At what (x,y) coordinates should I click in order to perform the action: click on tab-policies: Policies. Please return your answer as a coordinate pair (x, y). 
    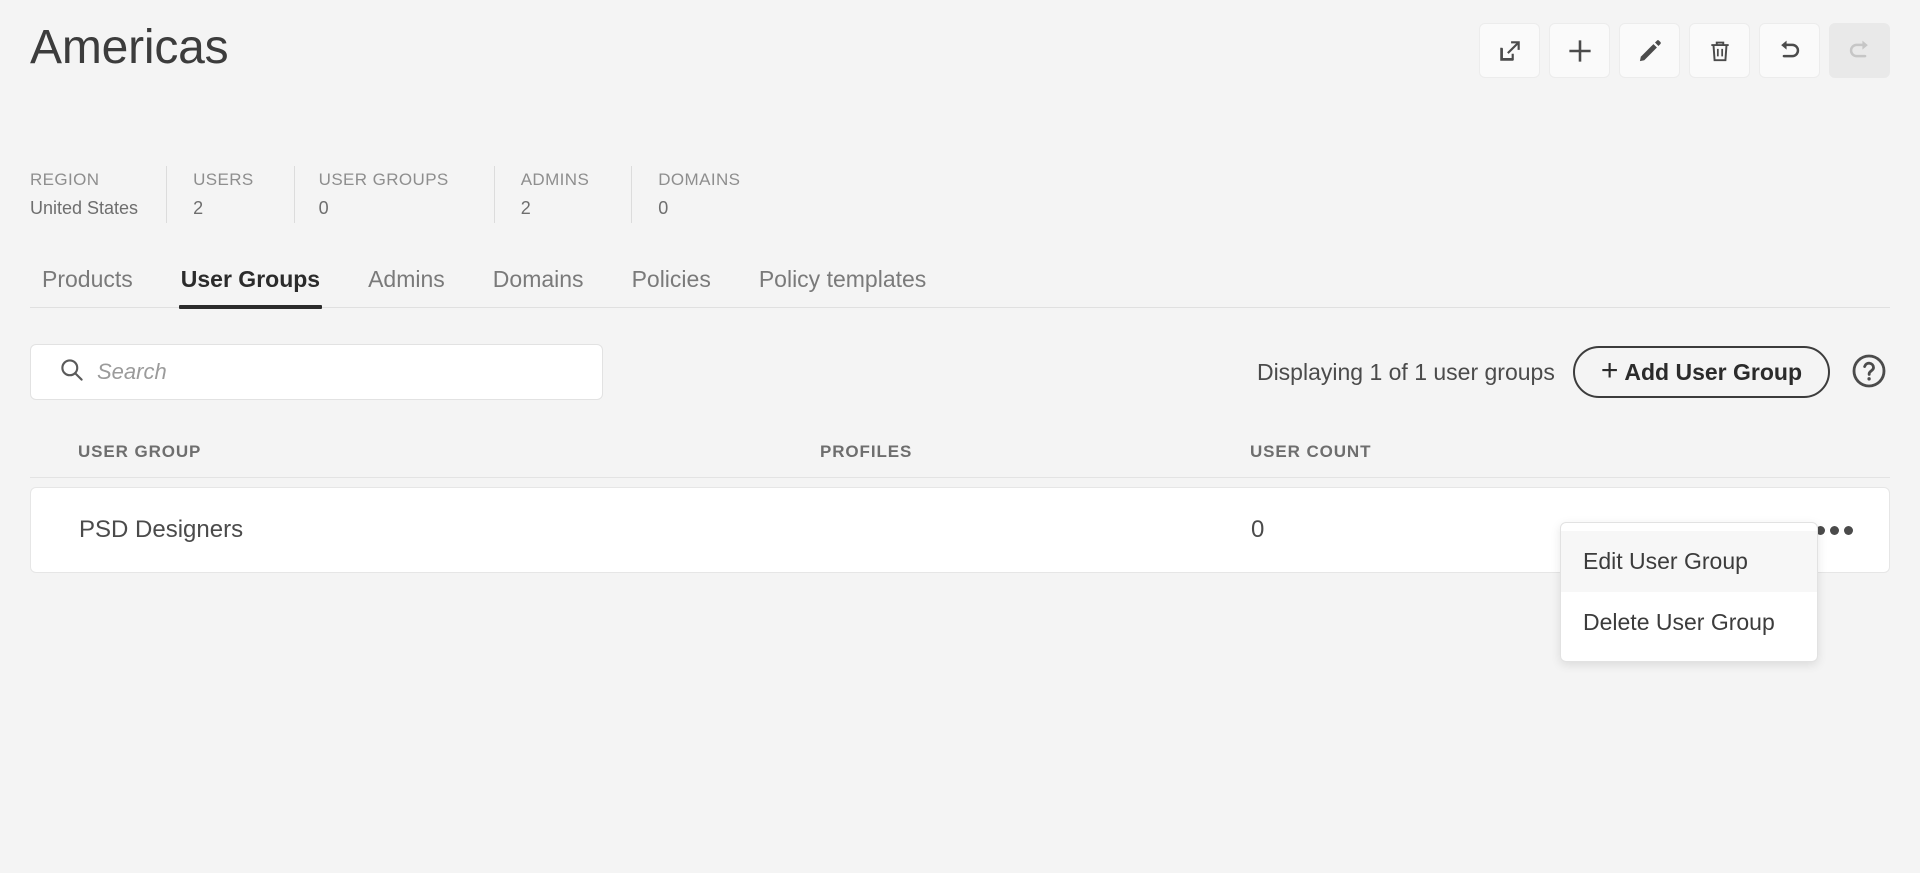
    Looking at the image, I should click on (671, 287).